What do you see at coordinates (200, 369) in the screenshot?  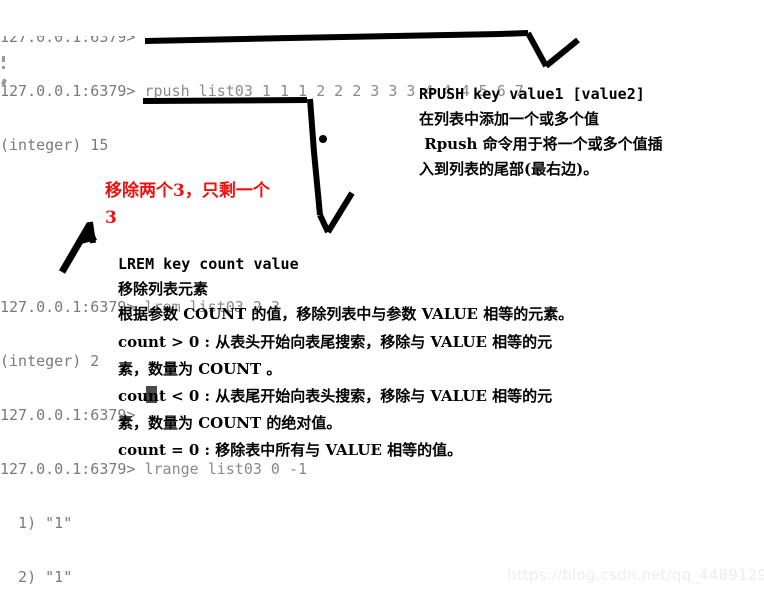 I see `lrem-doc-line-4: 素，数量为 COUNT 。` at bounding box center [200, 369].